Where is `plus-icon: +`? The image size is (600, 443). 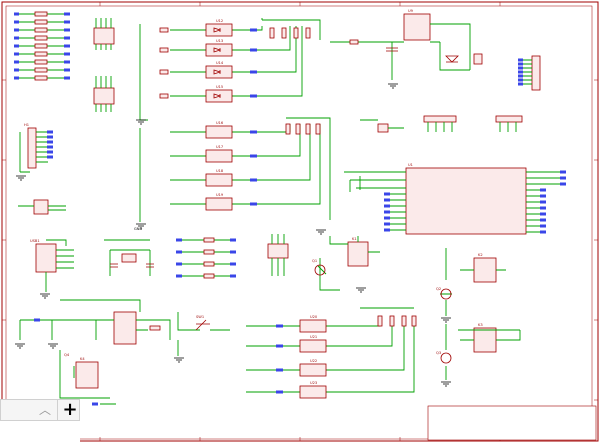
plus-icon: + is located at coordinates (69, 410).